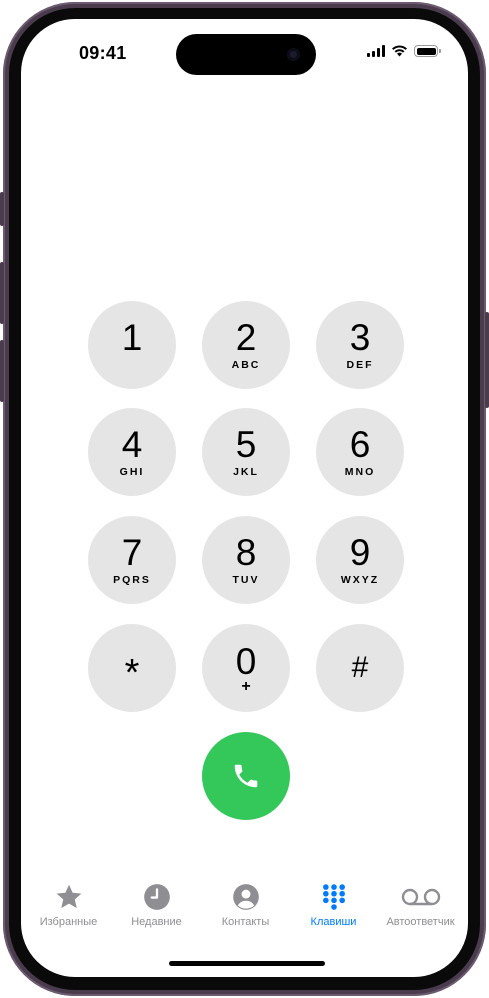  What do you see at coordinates (246, 580) in the screenshot?
I see `key-letters: TUV` at bounding box center [246, 580].